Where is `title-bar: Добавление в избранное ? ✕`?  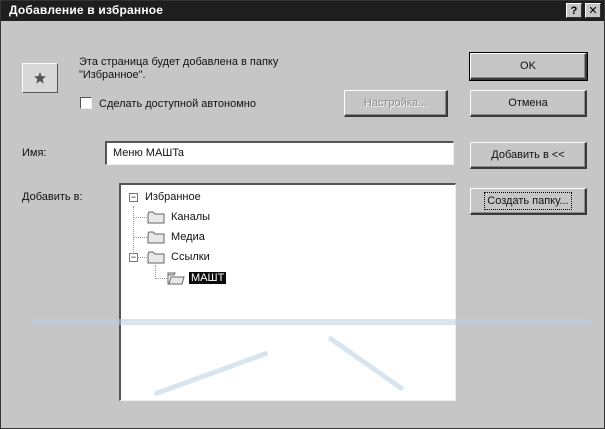
title-bar: Добавление в избранное ? ✕ is located at coordinates (302, 11).